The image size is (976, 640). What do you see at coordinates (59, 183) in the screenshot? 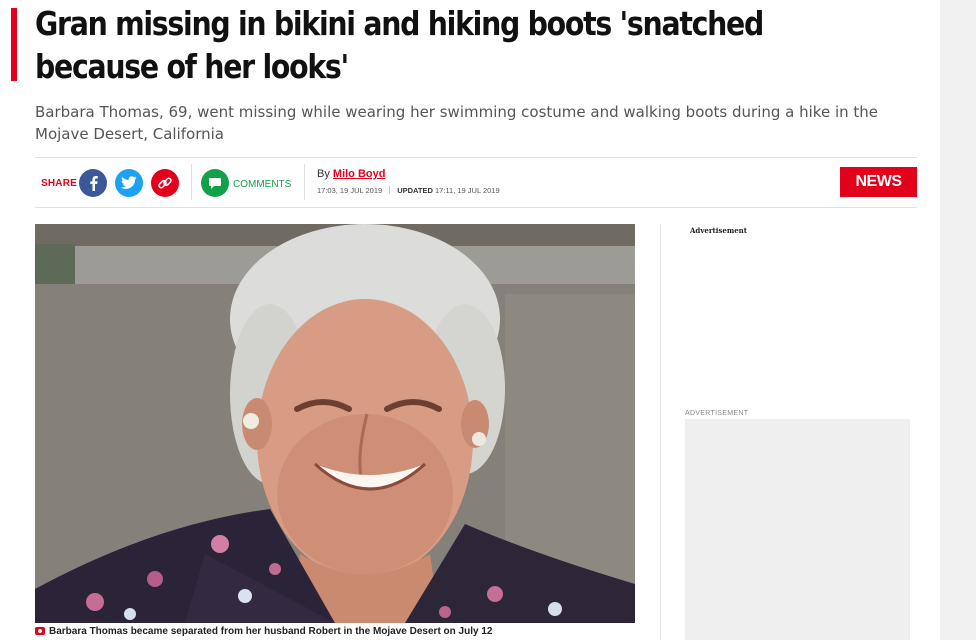
I see `share-label: SHARE` at bounding box center [59, 183].